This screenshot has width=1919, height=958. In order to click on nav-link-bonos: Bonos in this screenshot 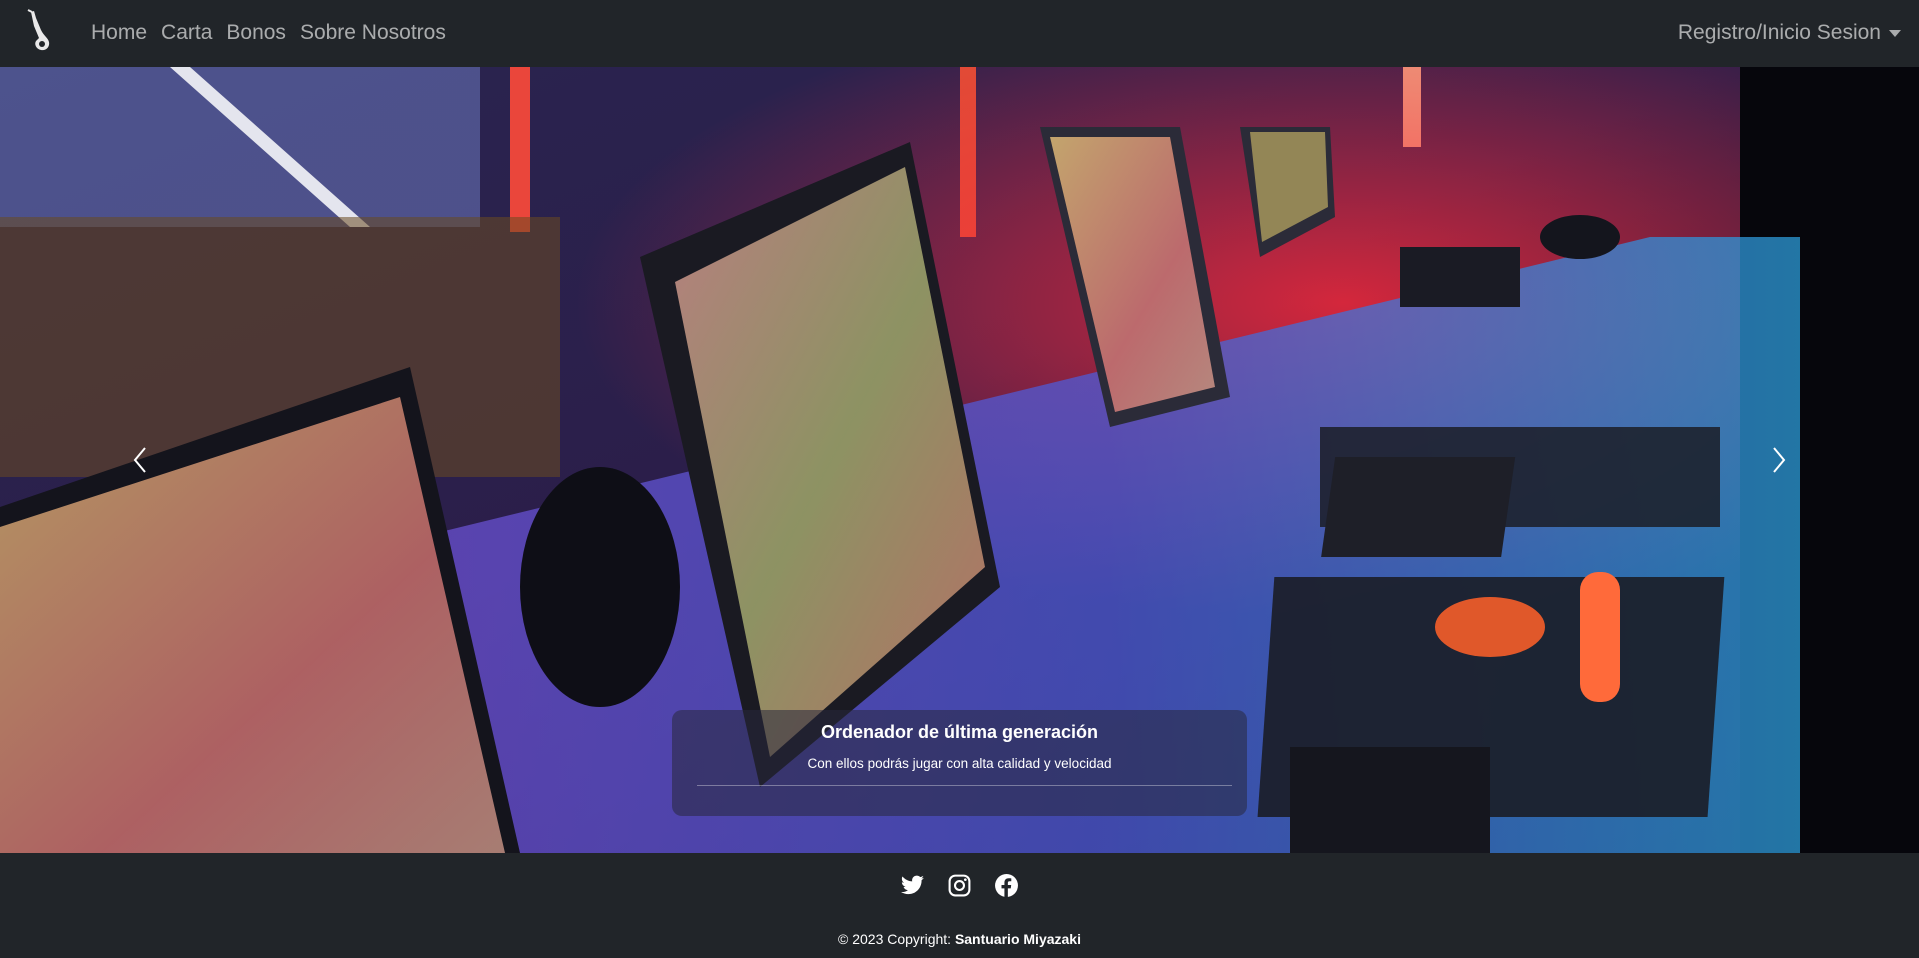, I will do `click(256, 33)`.